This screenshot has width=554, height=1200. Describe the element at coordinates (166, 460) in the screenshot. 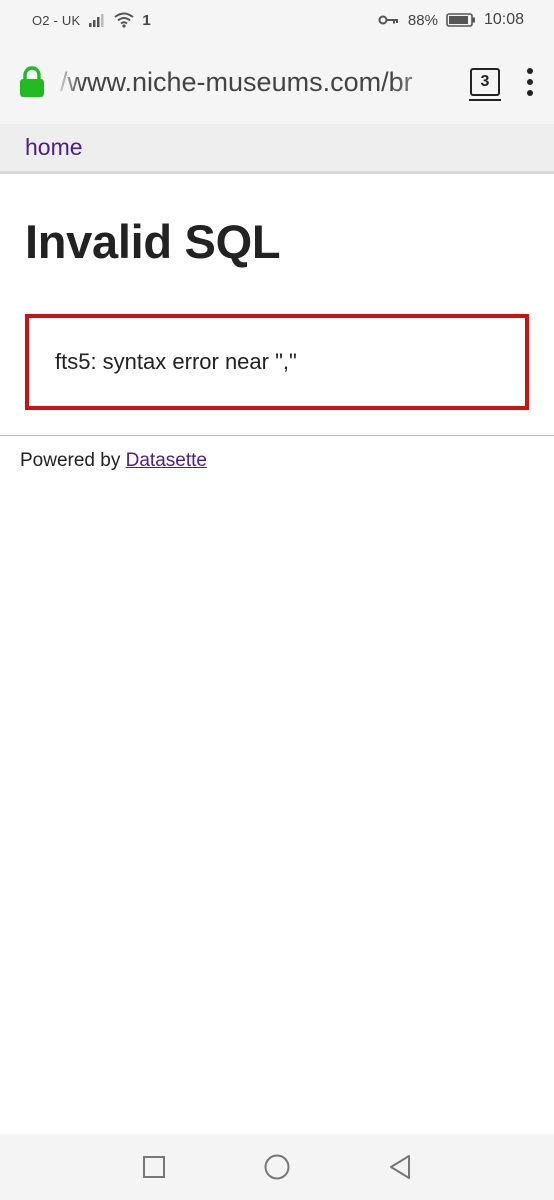

I see `datasette-link: Datasette` at that location.